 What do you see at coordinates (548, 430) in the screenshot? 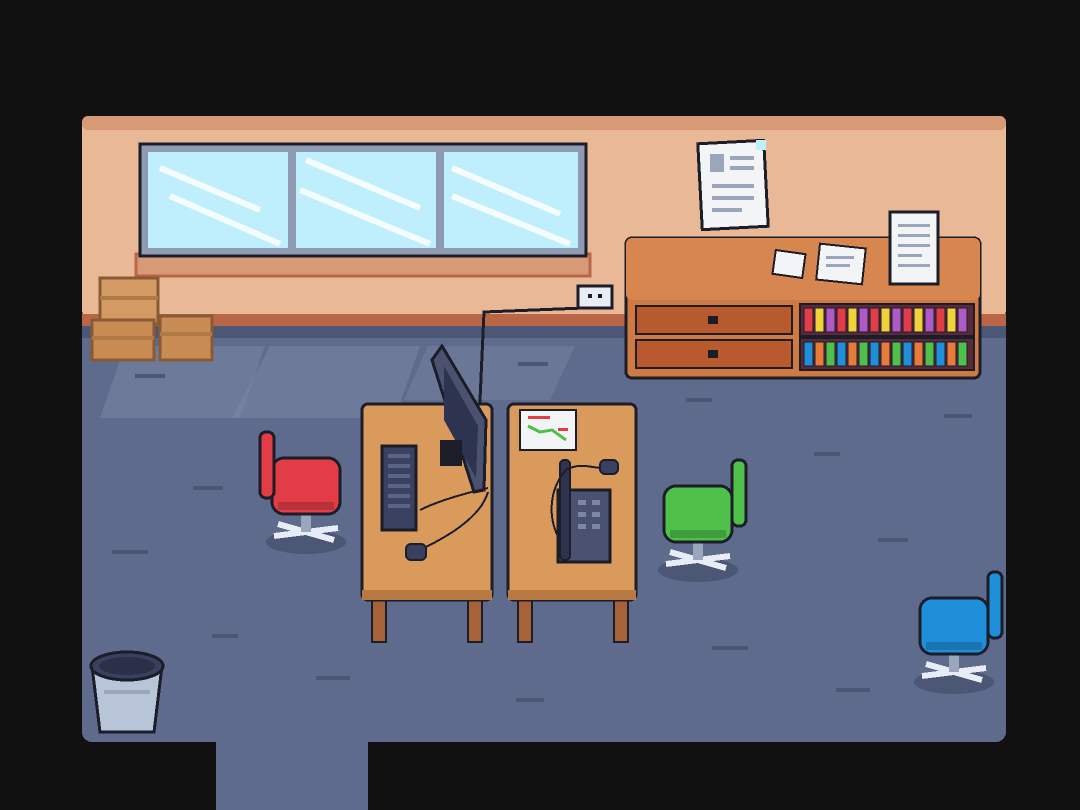
I see `chart-paper-icon` at bounding box center [548, 430].